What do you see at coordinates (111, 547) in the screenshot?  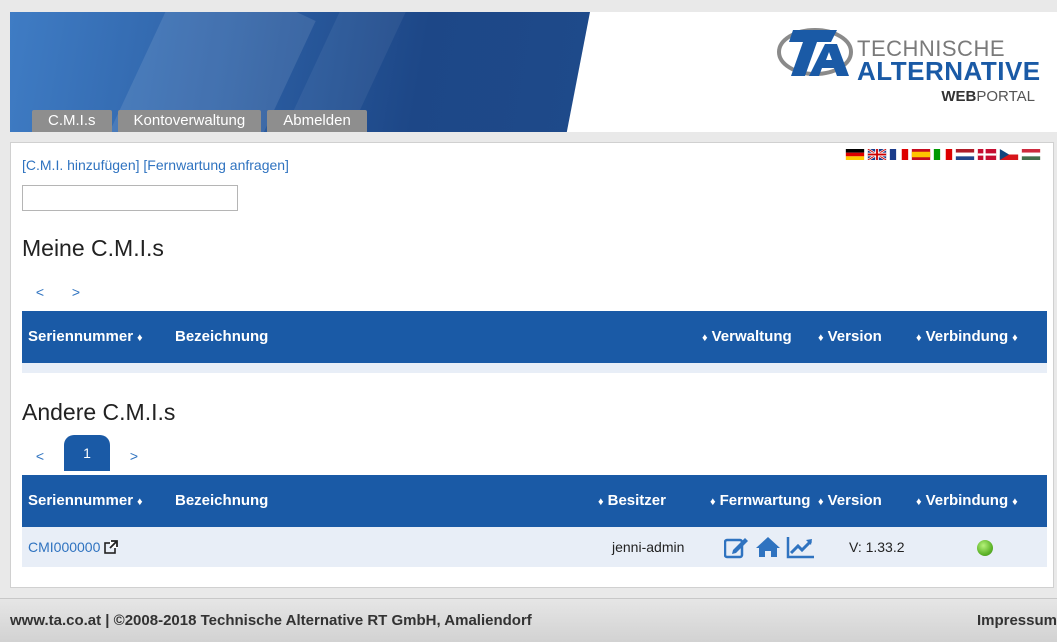 I see `external-link-icon` at bounding box center [111, 547].